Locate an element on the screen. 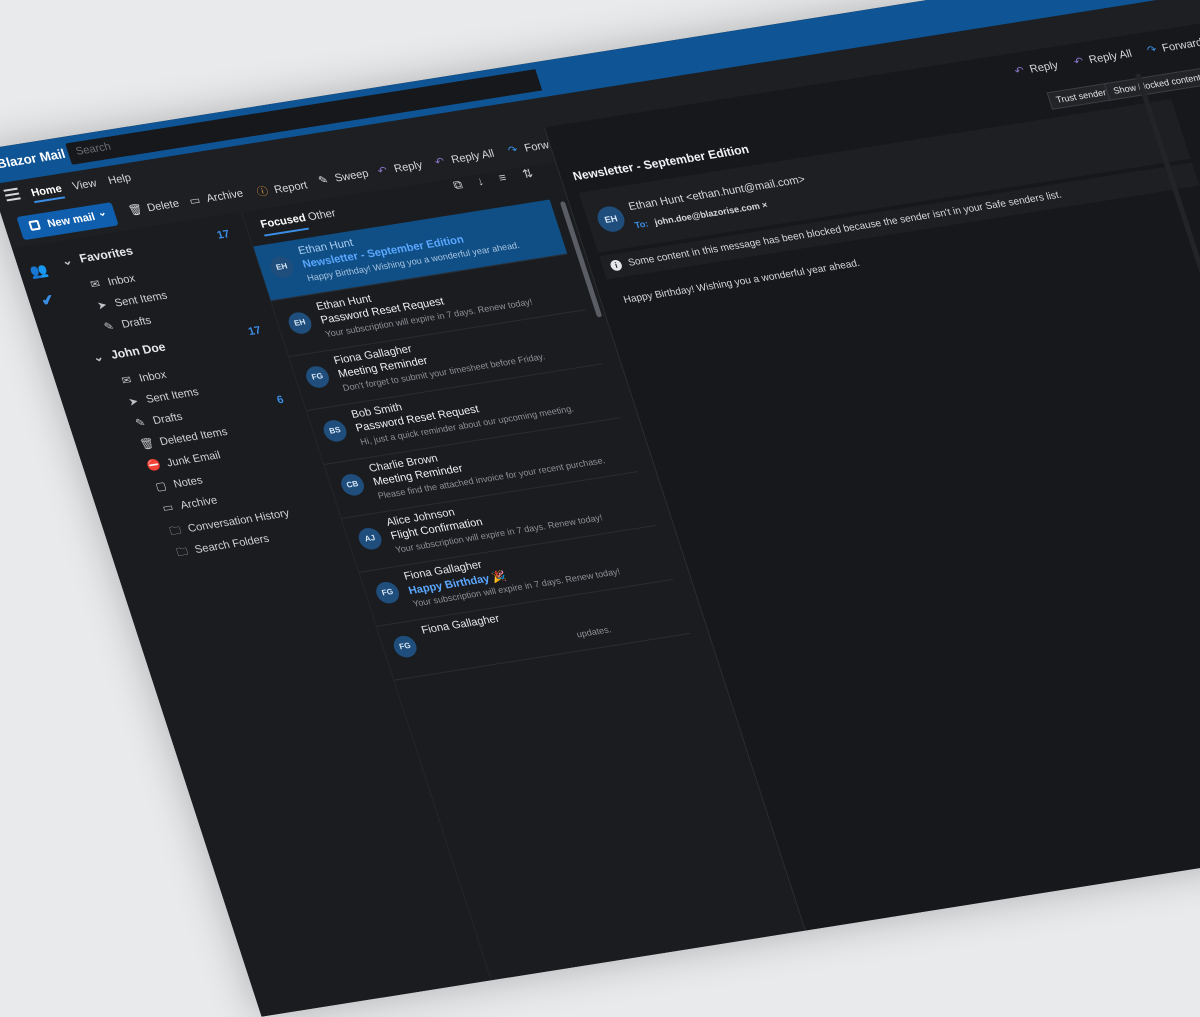  reply-button: ↶ Reply is located at coordinates (398, 168).